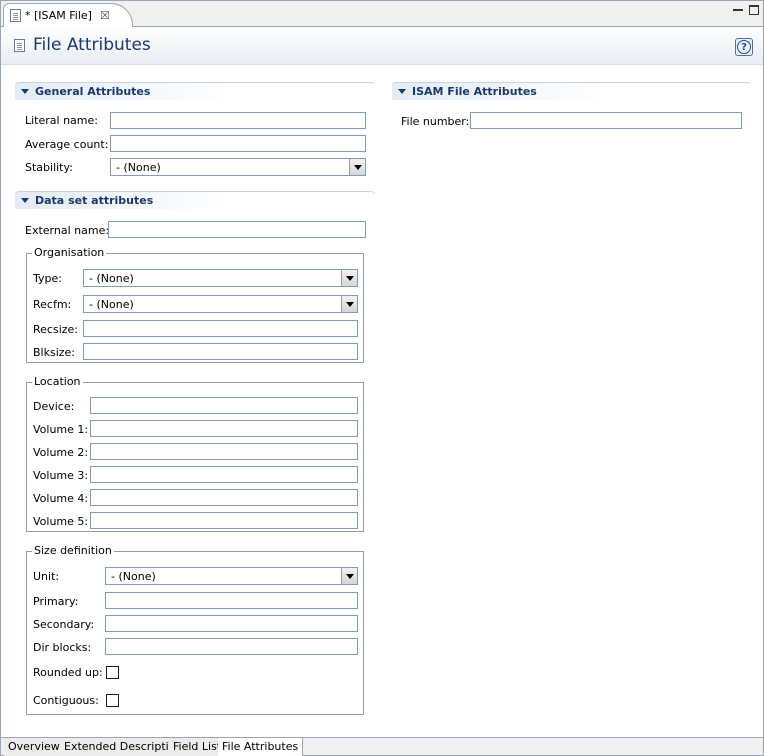 This screenshot has width=764, height=756. Describe the element at coordinates (58, 15) in the screenshot. I see `editor-tab-label: * [ISAM File]` at that location.